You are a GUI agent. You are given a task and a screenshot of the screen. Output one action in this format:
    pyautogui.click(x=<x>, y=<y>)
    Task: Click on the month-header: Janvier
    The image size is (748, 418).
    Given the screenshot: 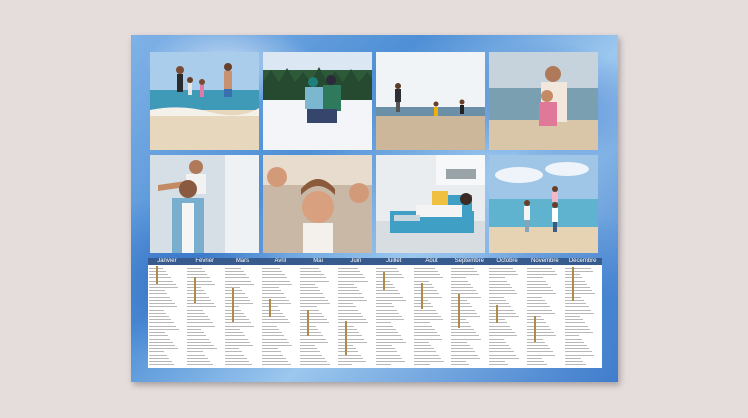 What is the action you would take?
    pyautogui.click(x=167, y=261)
    